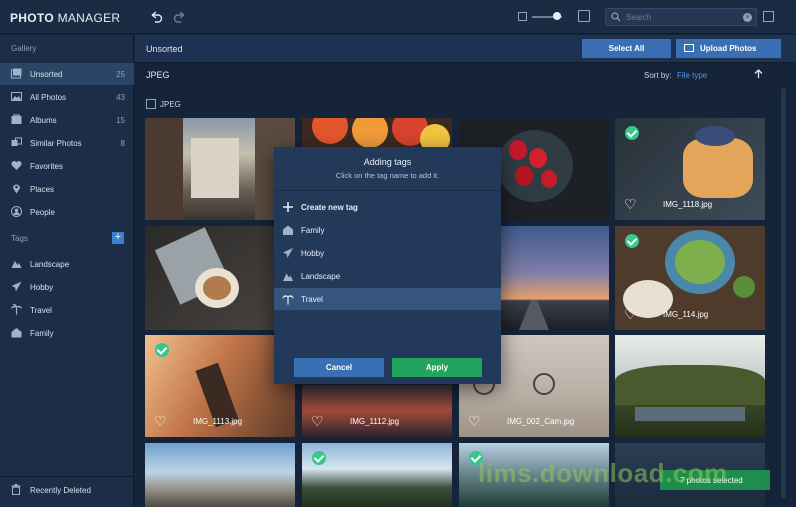 The width and height of the screenshot is (796, 507). I want to click on search-icon, so click(616, 17).